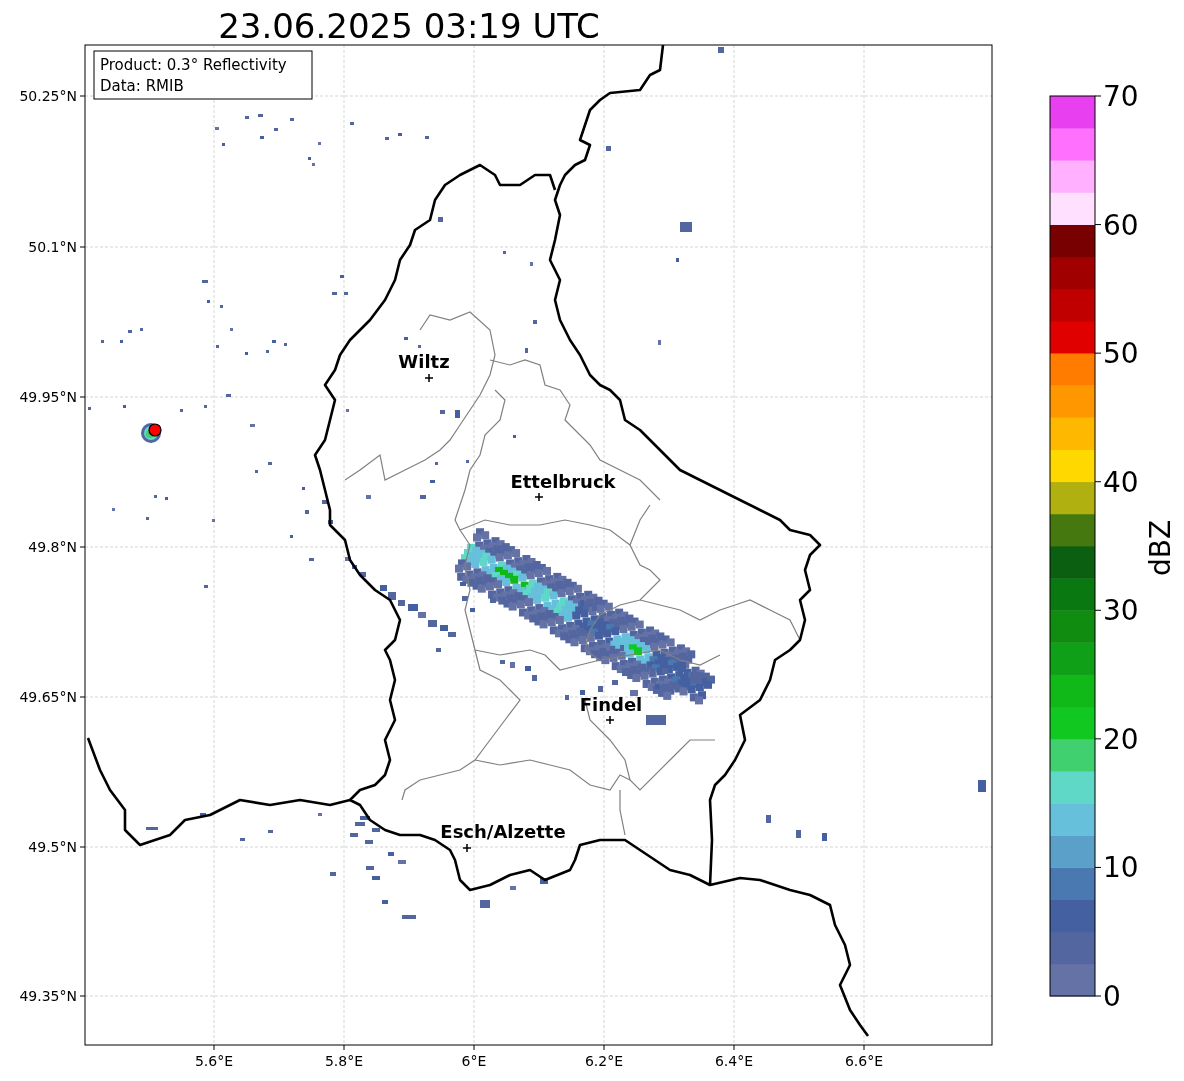 The image size is (1184, 1081). What do you see at coordinates (52, 247) in the screenshot?
I see `latitude-label: 50.1°N` at bounding box center [52, 247].